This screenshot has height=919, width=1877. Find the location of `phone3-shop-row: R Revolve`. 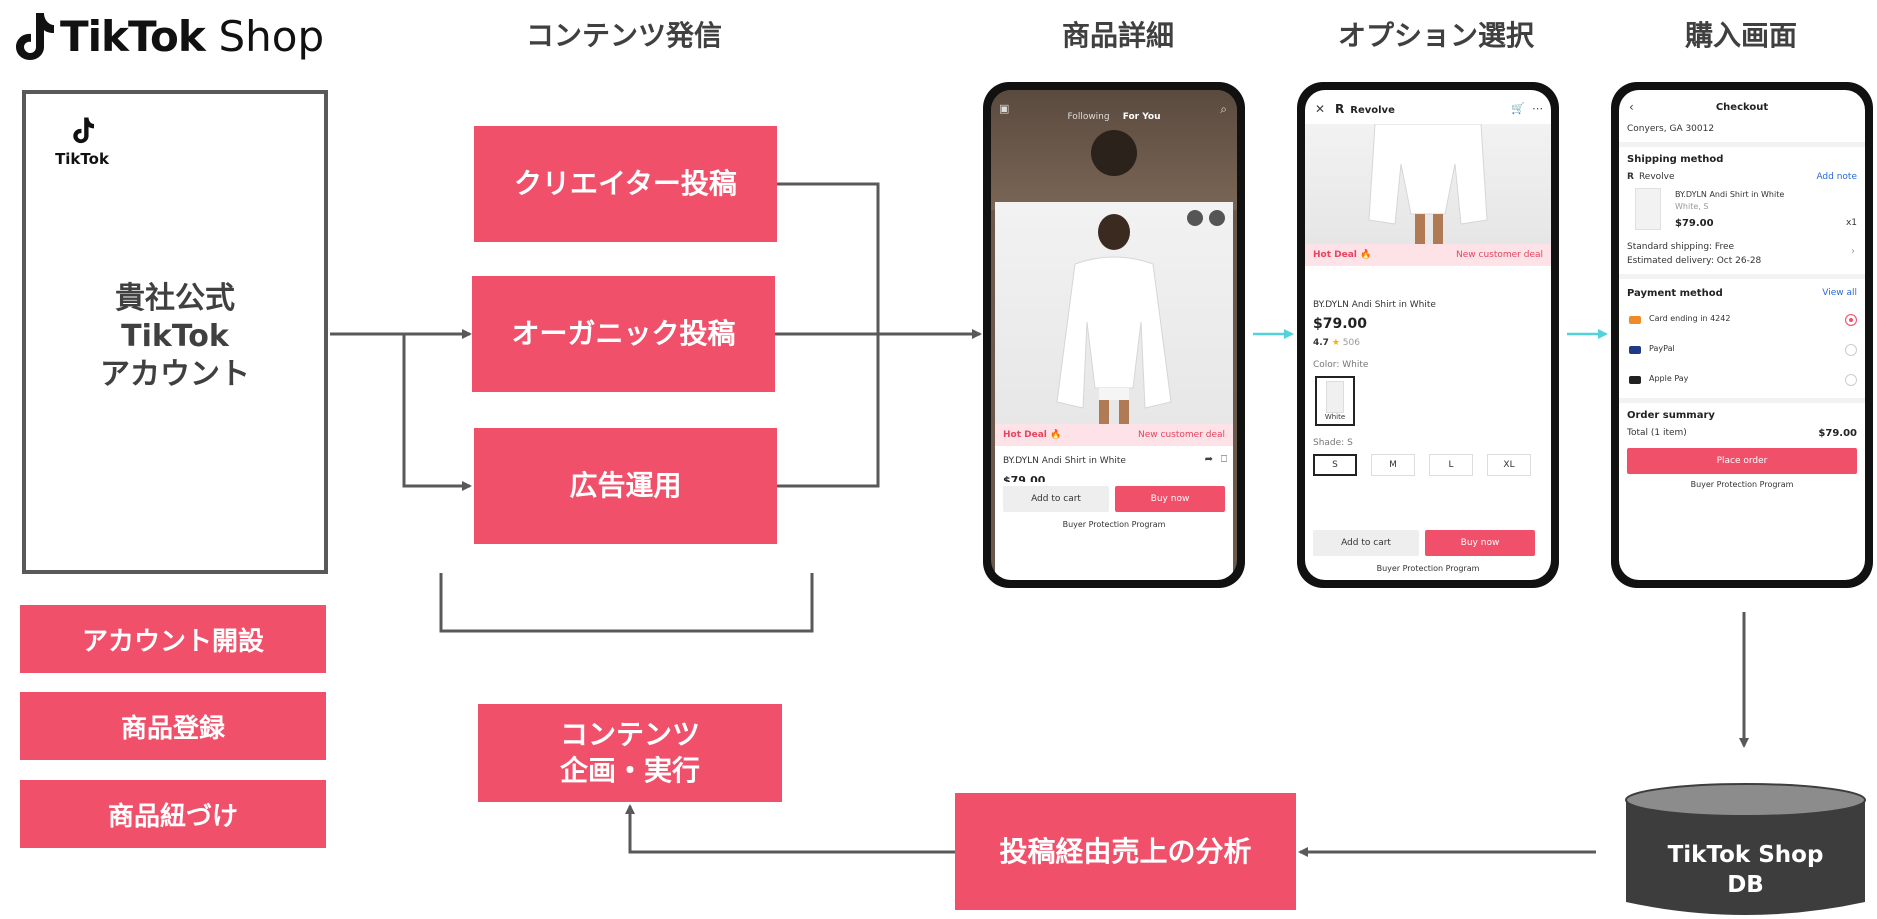

phone3-shop-row: R Revolve is located at coordinates (1651, 177).